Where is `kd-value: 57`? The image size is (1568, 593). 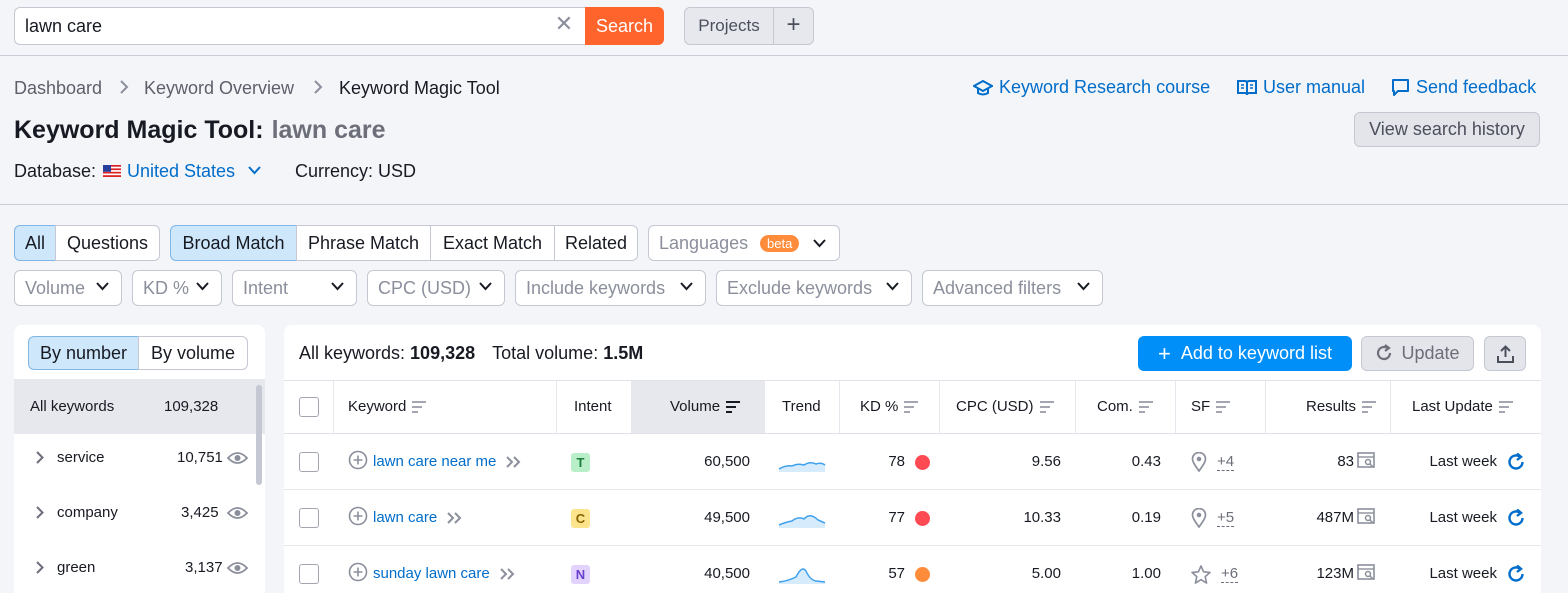
kd-value: 57 is located at coordinates (896, 573).